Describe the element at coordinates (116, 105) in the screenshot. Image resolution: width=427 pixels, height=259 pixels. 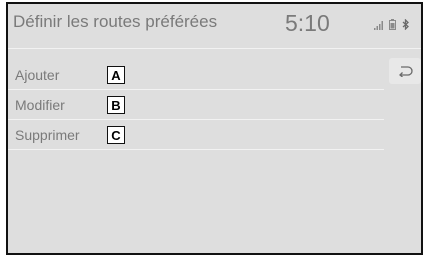
I see `callout-b: B` at that location.